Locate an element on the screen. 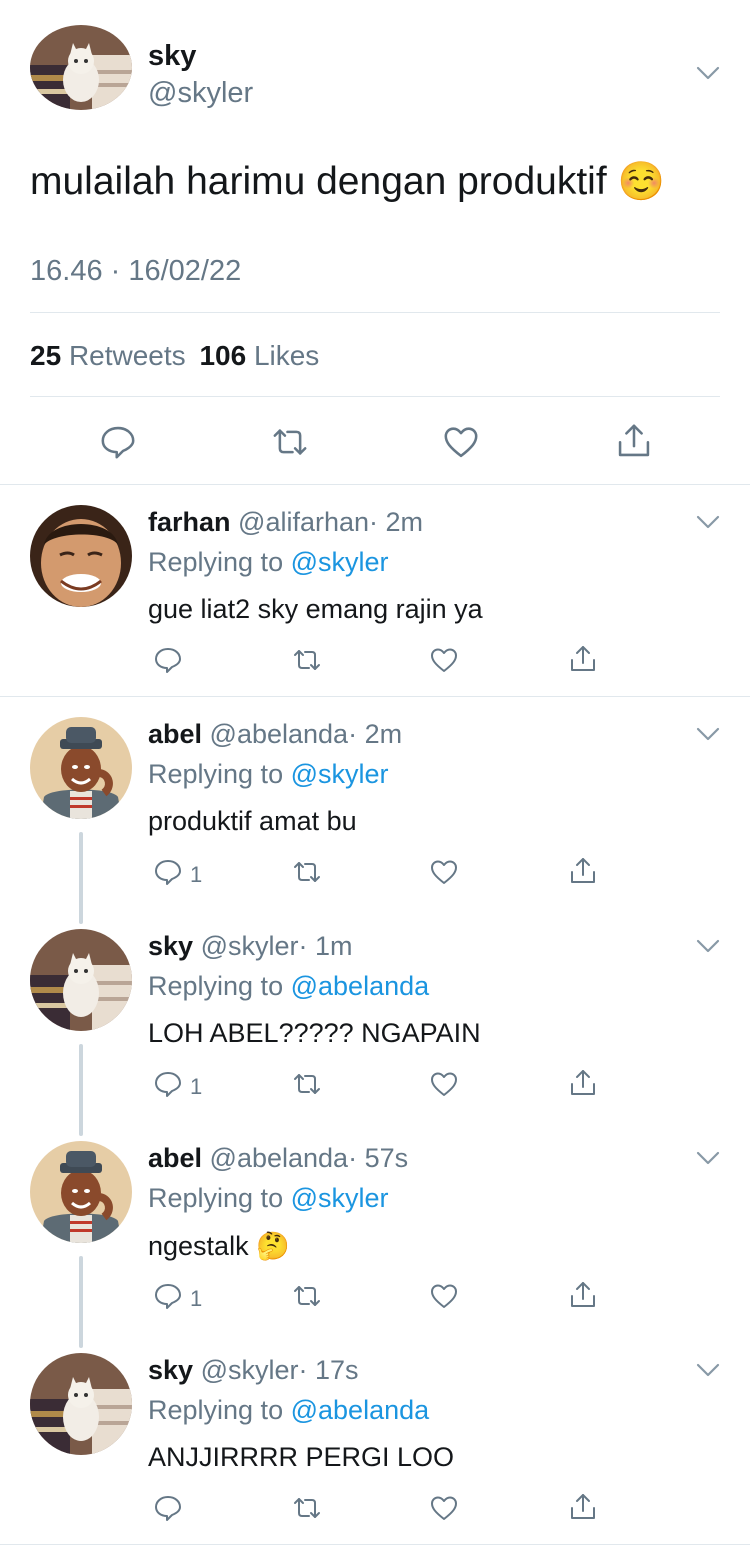  likes-count: 106 is located at coordinates (222, 355).